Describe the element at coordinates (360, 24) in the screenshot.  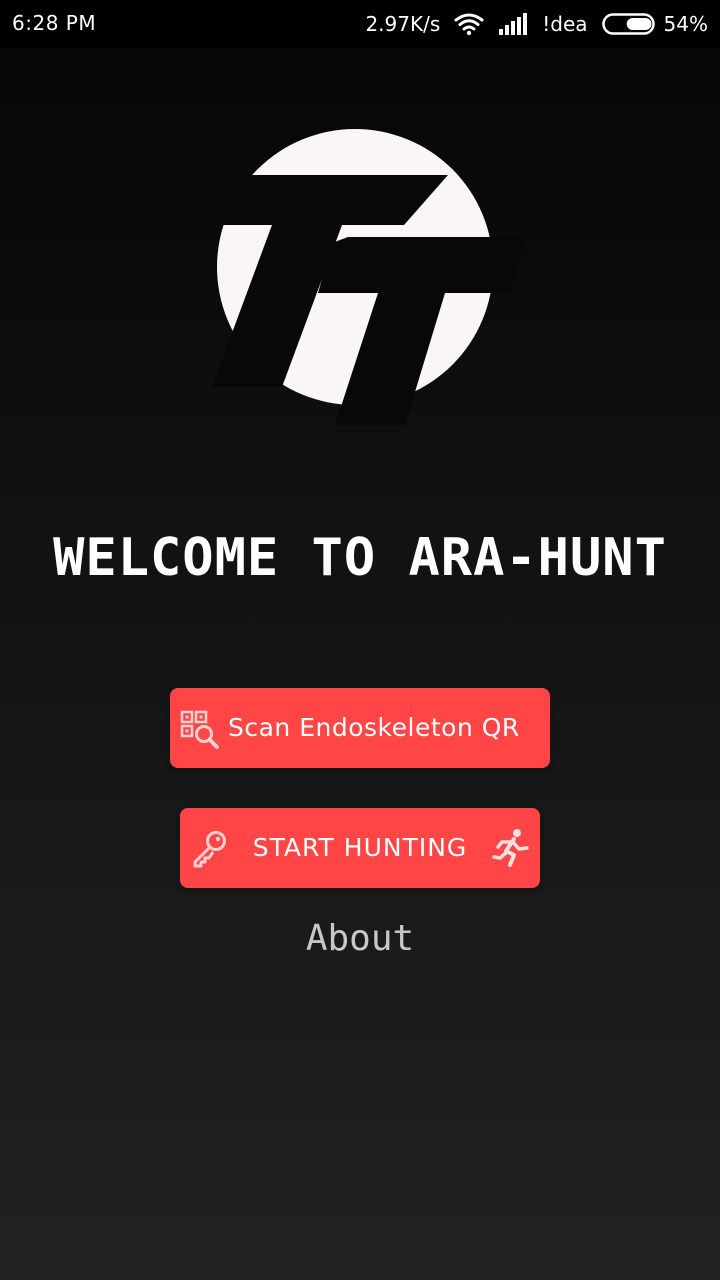
I see `status-bar: 6:28 PM 2.97K/s !dea 54%` at that location.